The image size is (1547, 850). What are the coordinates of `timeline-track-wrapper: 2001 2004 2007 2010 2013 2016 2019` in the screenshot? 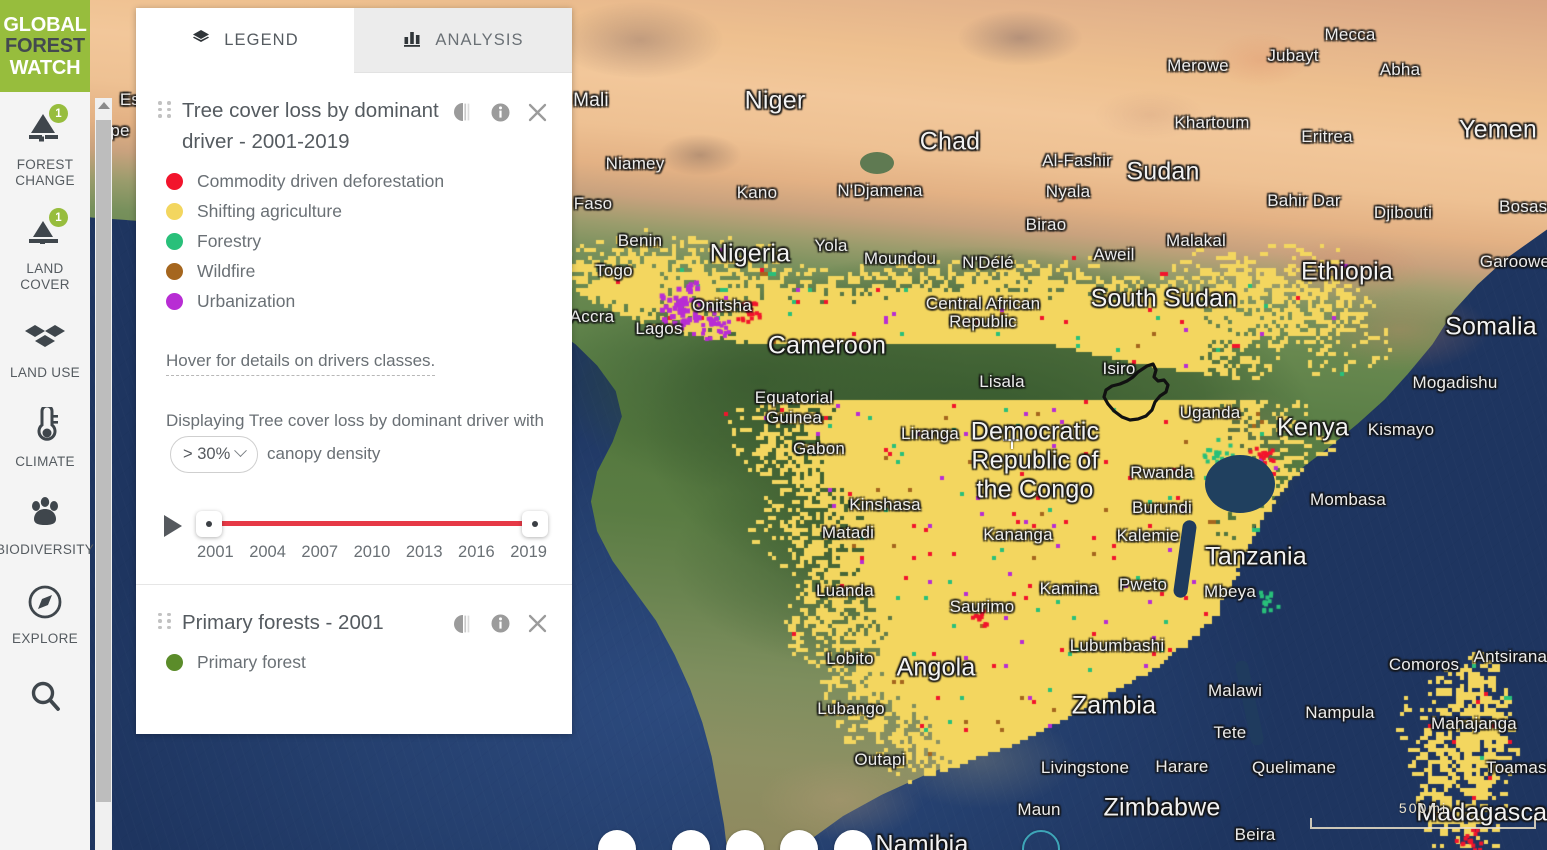 It's located at (372, 534).